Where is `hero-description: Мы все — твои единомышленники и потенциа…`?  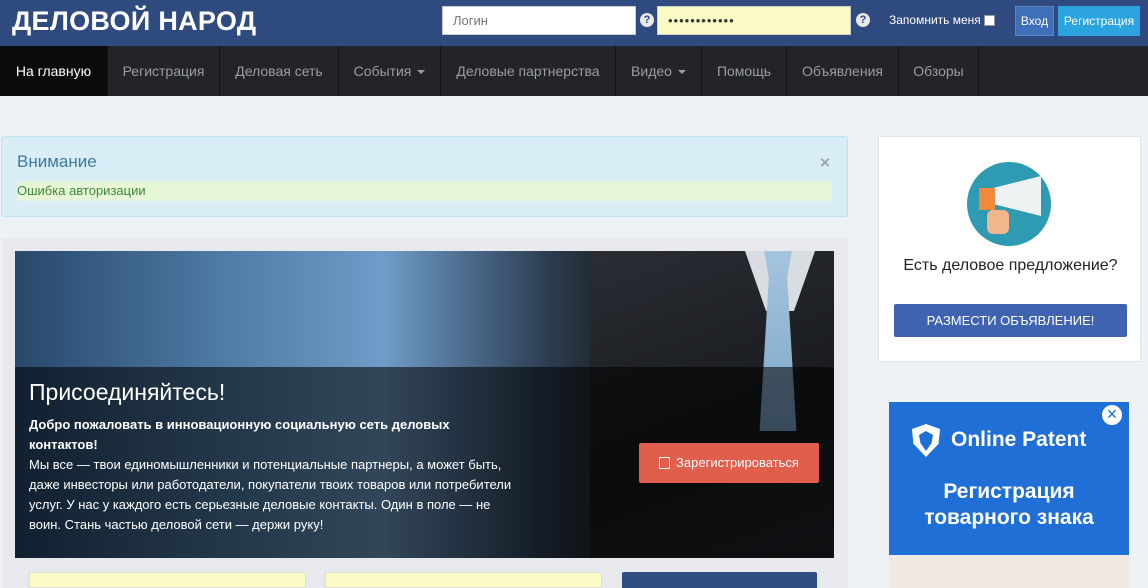 hero-description: Мы все — твои единомышленники и потенциа… is located at coordinates (270, 494).